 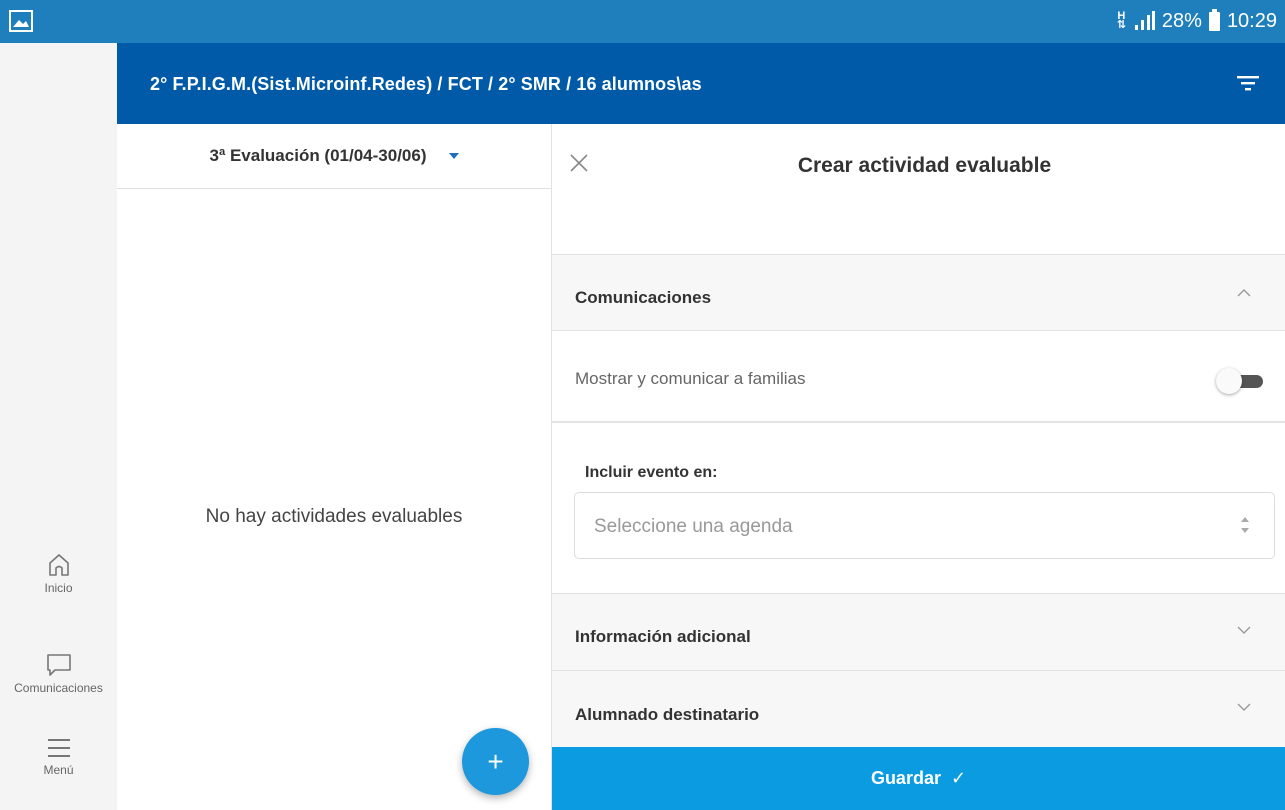 I want to click on check-icon: ✓, so click(x=958, y=778).